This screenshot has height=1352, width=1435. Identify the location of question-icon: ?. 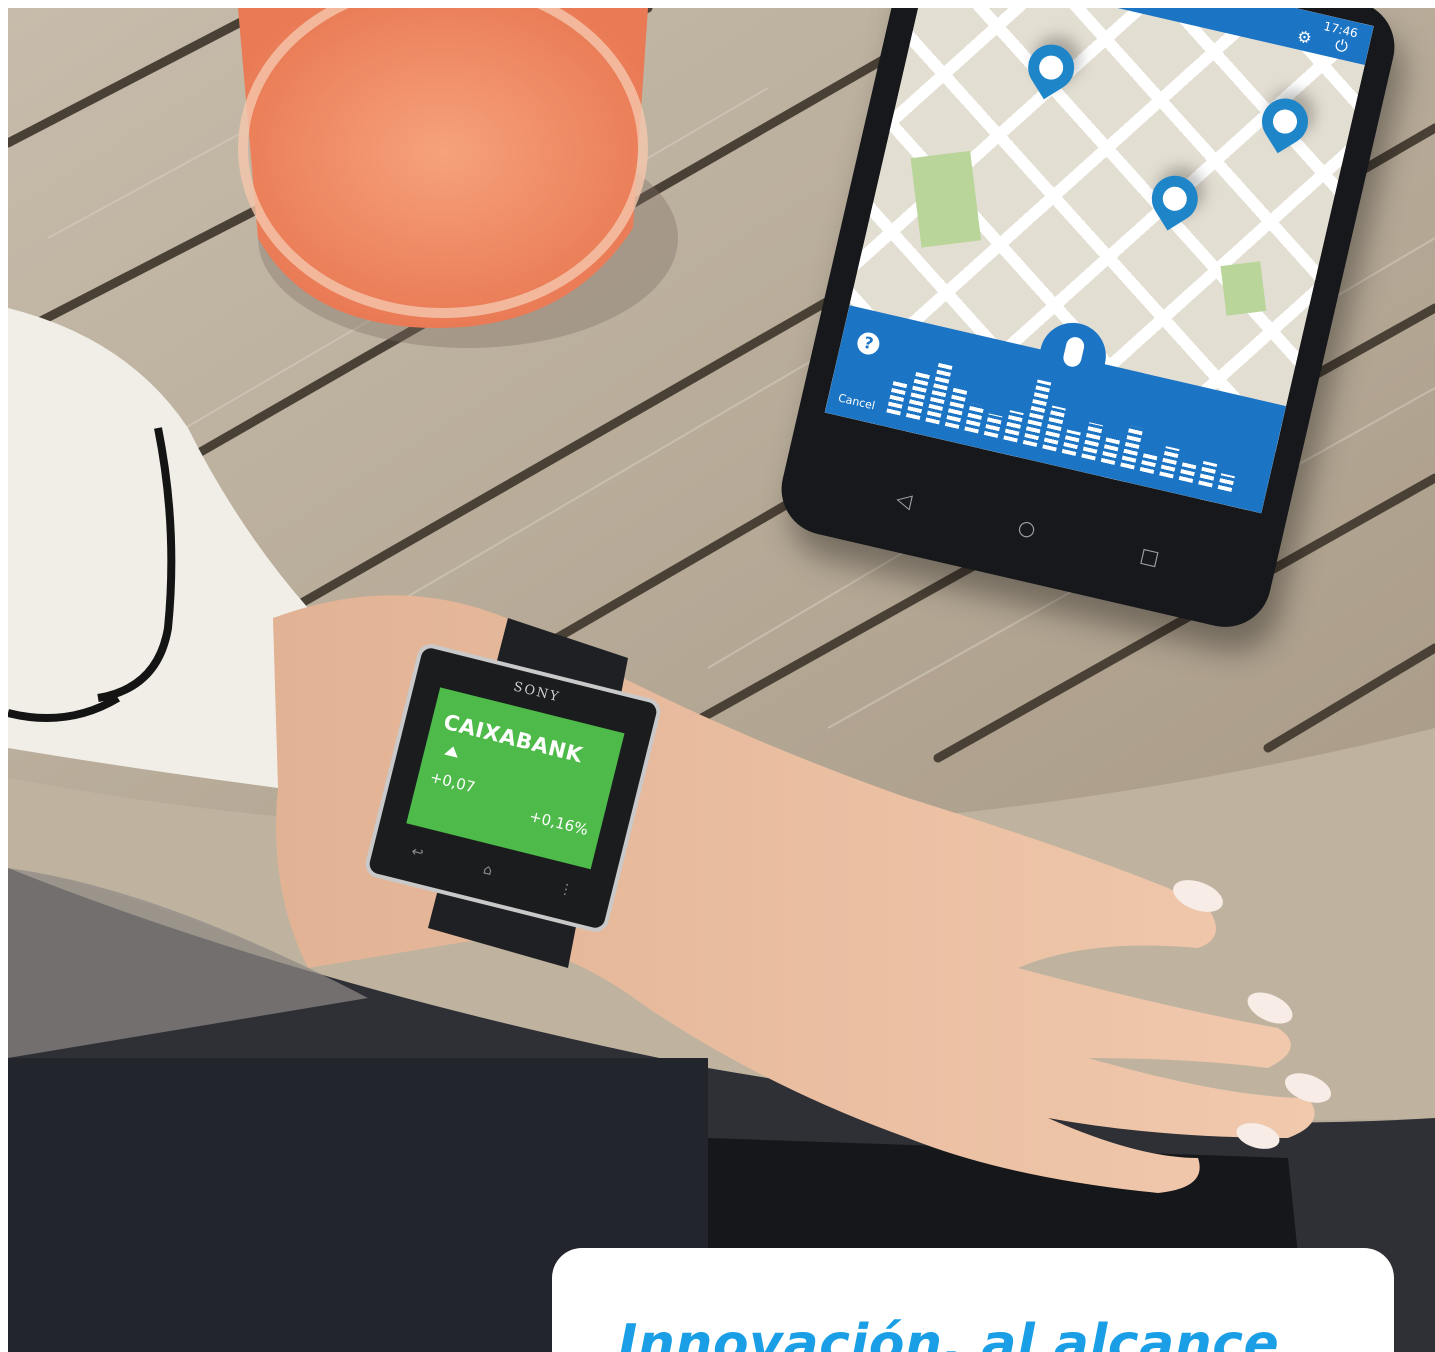
(868, 343).